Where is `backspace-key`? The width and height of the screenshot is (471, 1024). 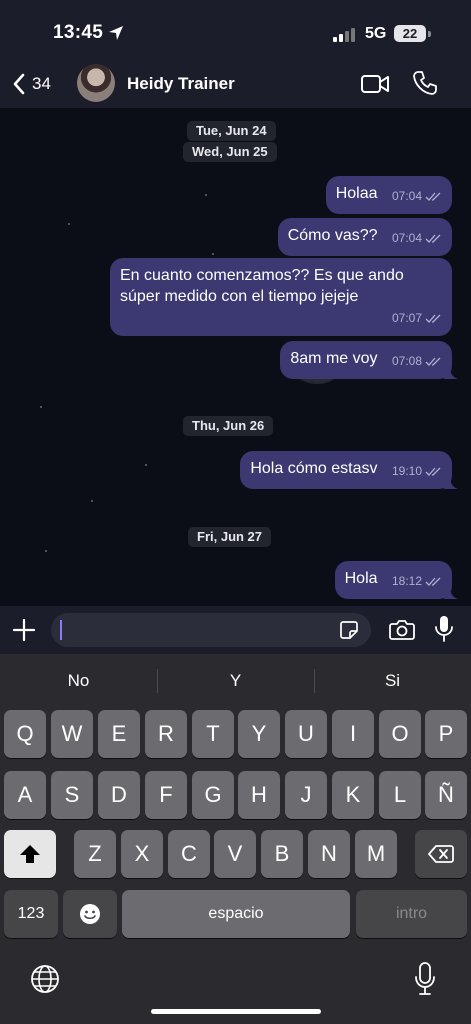 backspace-key is located at coordinates (441, 854).